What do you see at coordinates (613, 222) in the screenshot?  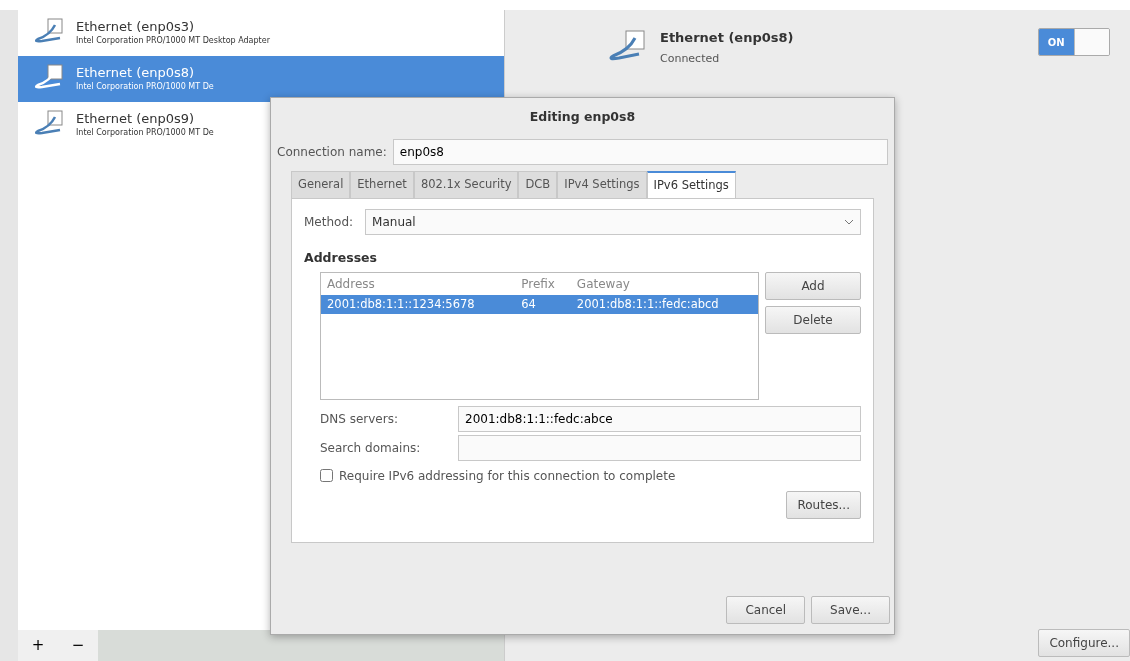 I see `method-dropdown: Manual` at bounding box center [613, 222].